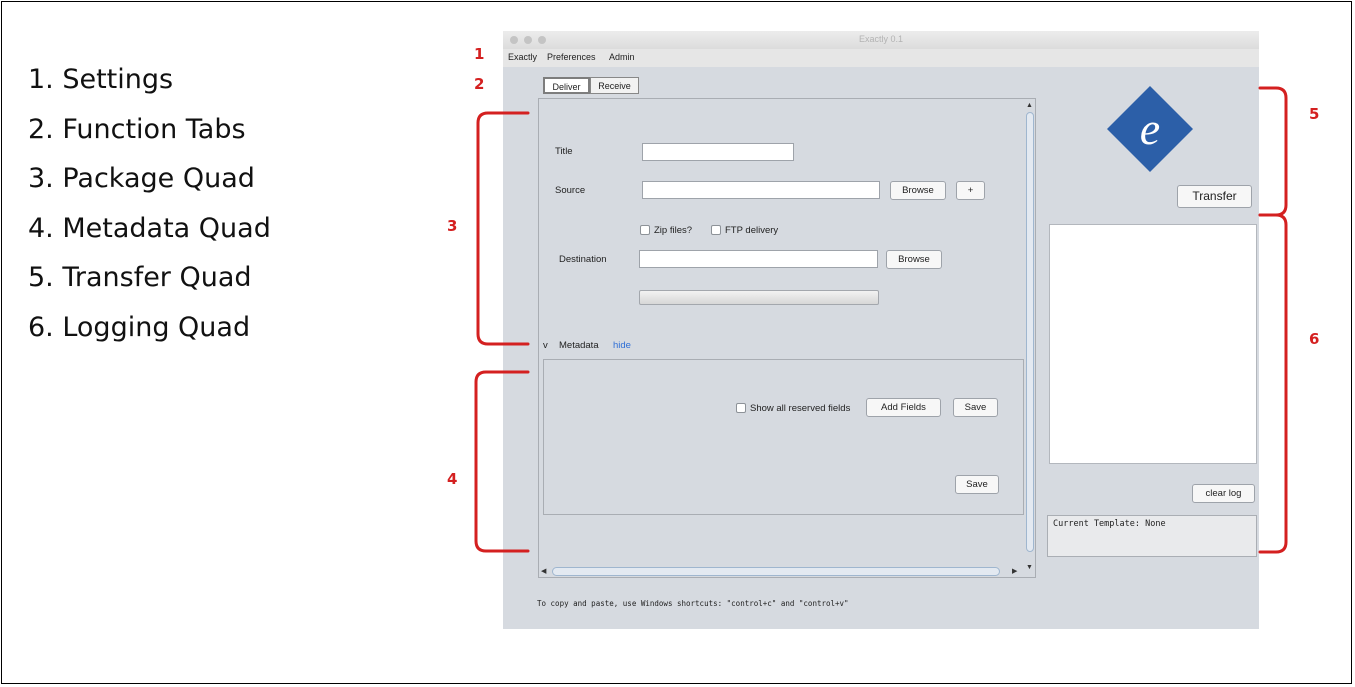 The width and height of the screenshot is (1355, 687). What do you see at coordinates (1273, 383) in the screenshot?
I see `bracket-logging-quad` at bounding box center [1273, 383].